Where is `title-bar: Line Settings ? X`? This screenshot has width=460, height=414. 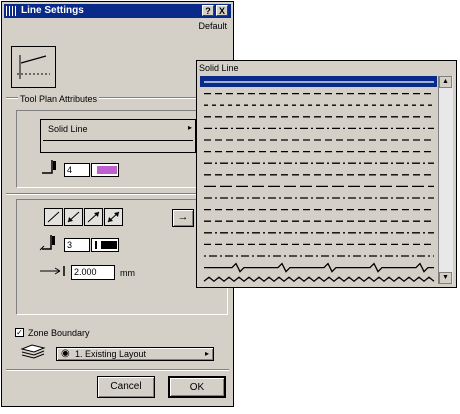 title-bar: Line Settings ? X is located at coordinates (117, 11).